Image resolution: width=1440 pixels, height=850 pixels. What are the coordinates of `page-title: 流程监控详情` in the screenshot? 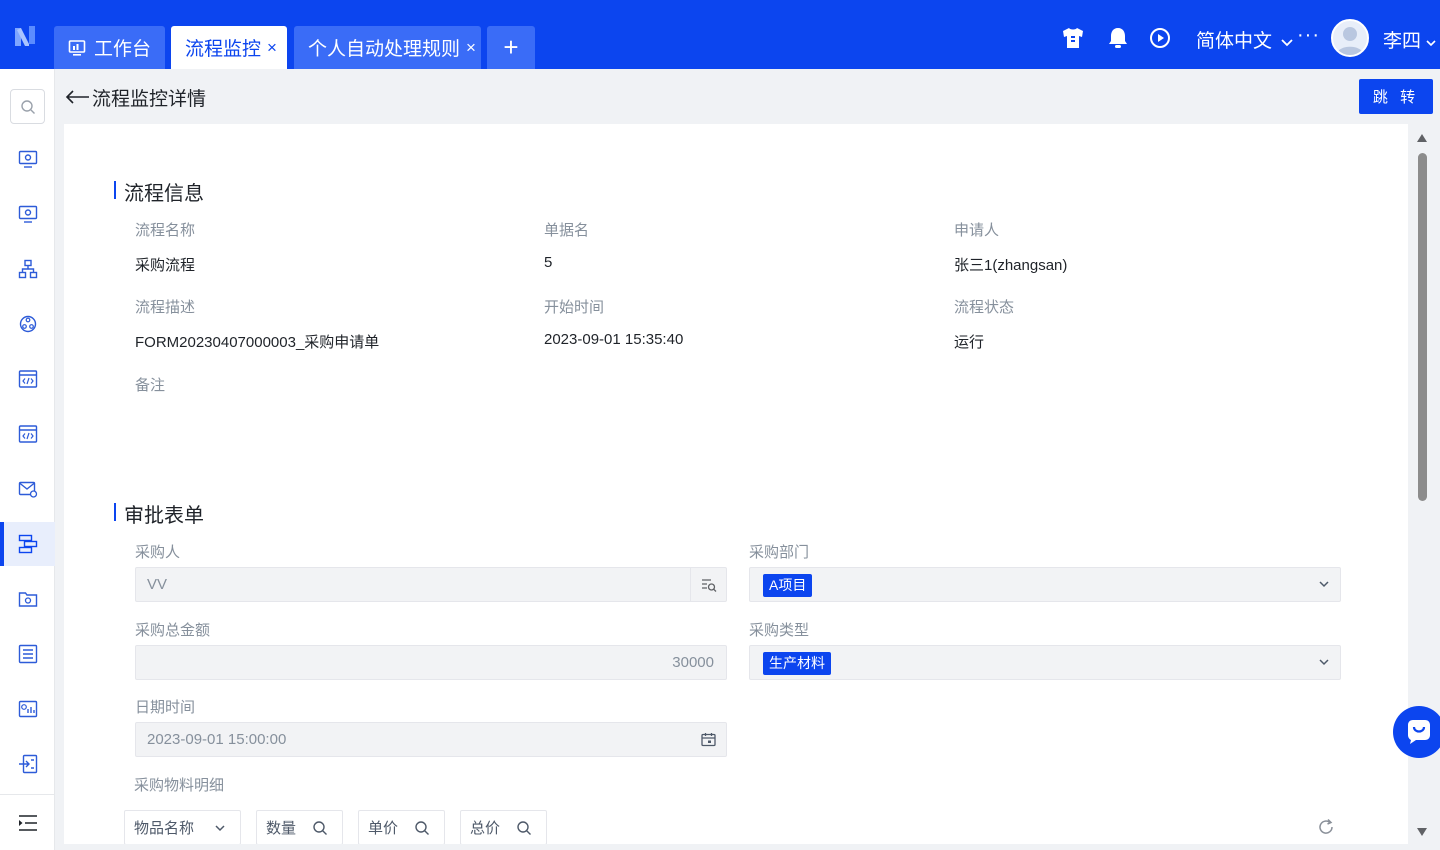 It's located at (149, 99).